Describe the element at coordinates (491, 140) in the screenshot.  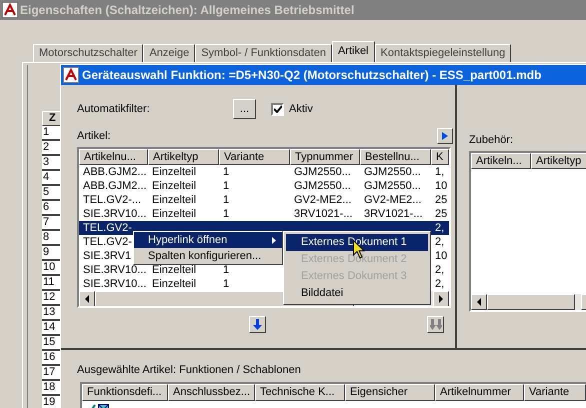
I see `accessories-label: Zubehör:` at that location.